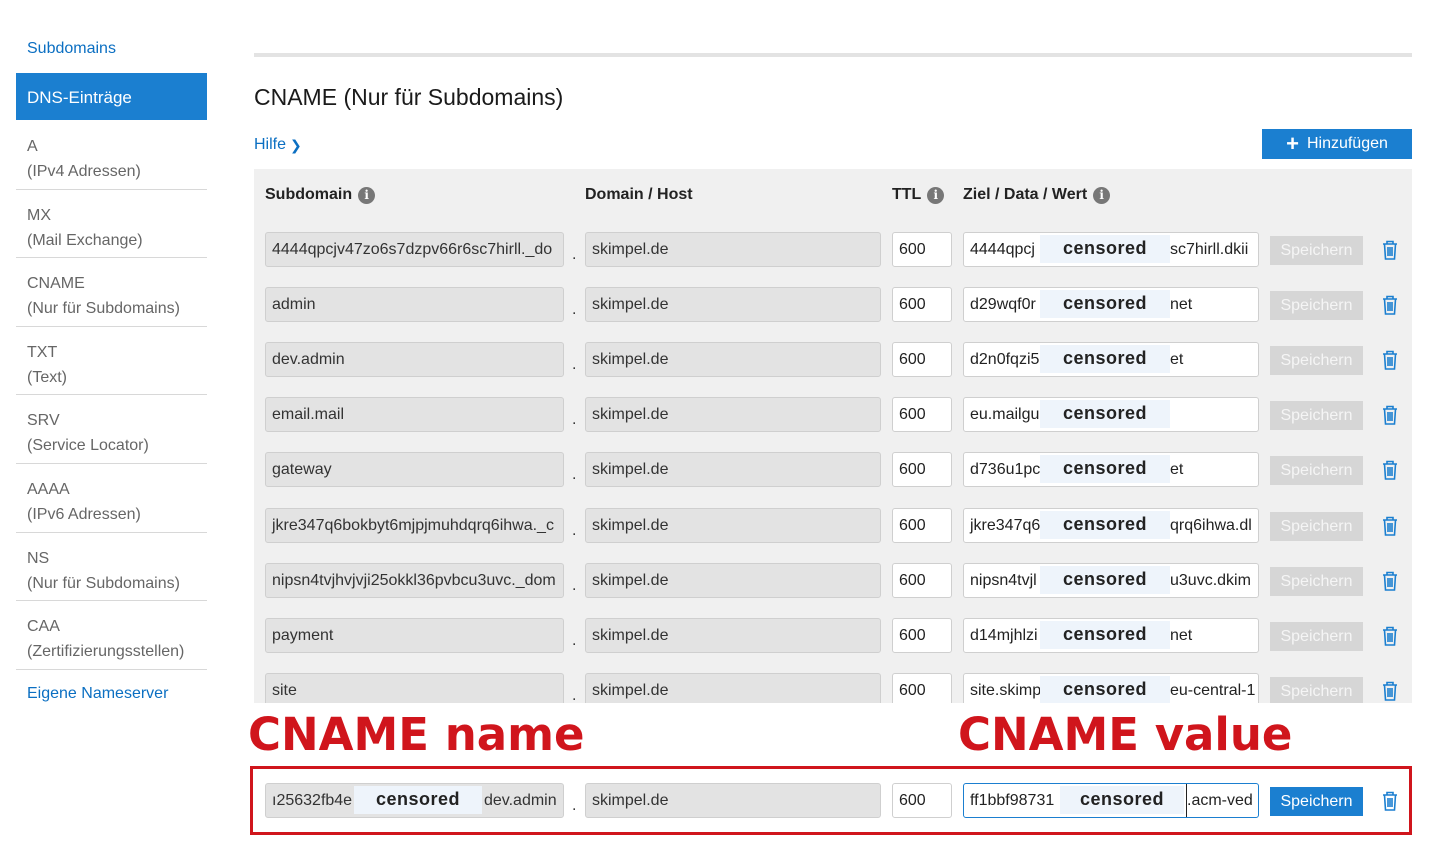 The width and height of the screenshot is (1441, 866). What do you see at coordinates (1005, 359) in the screenshot?
I see `value-start: d2n0fqzi5` at bounding box center [1005, 359].